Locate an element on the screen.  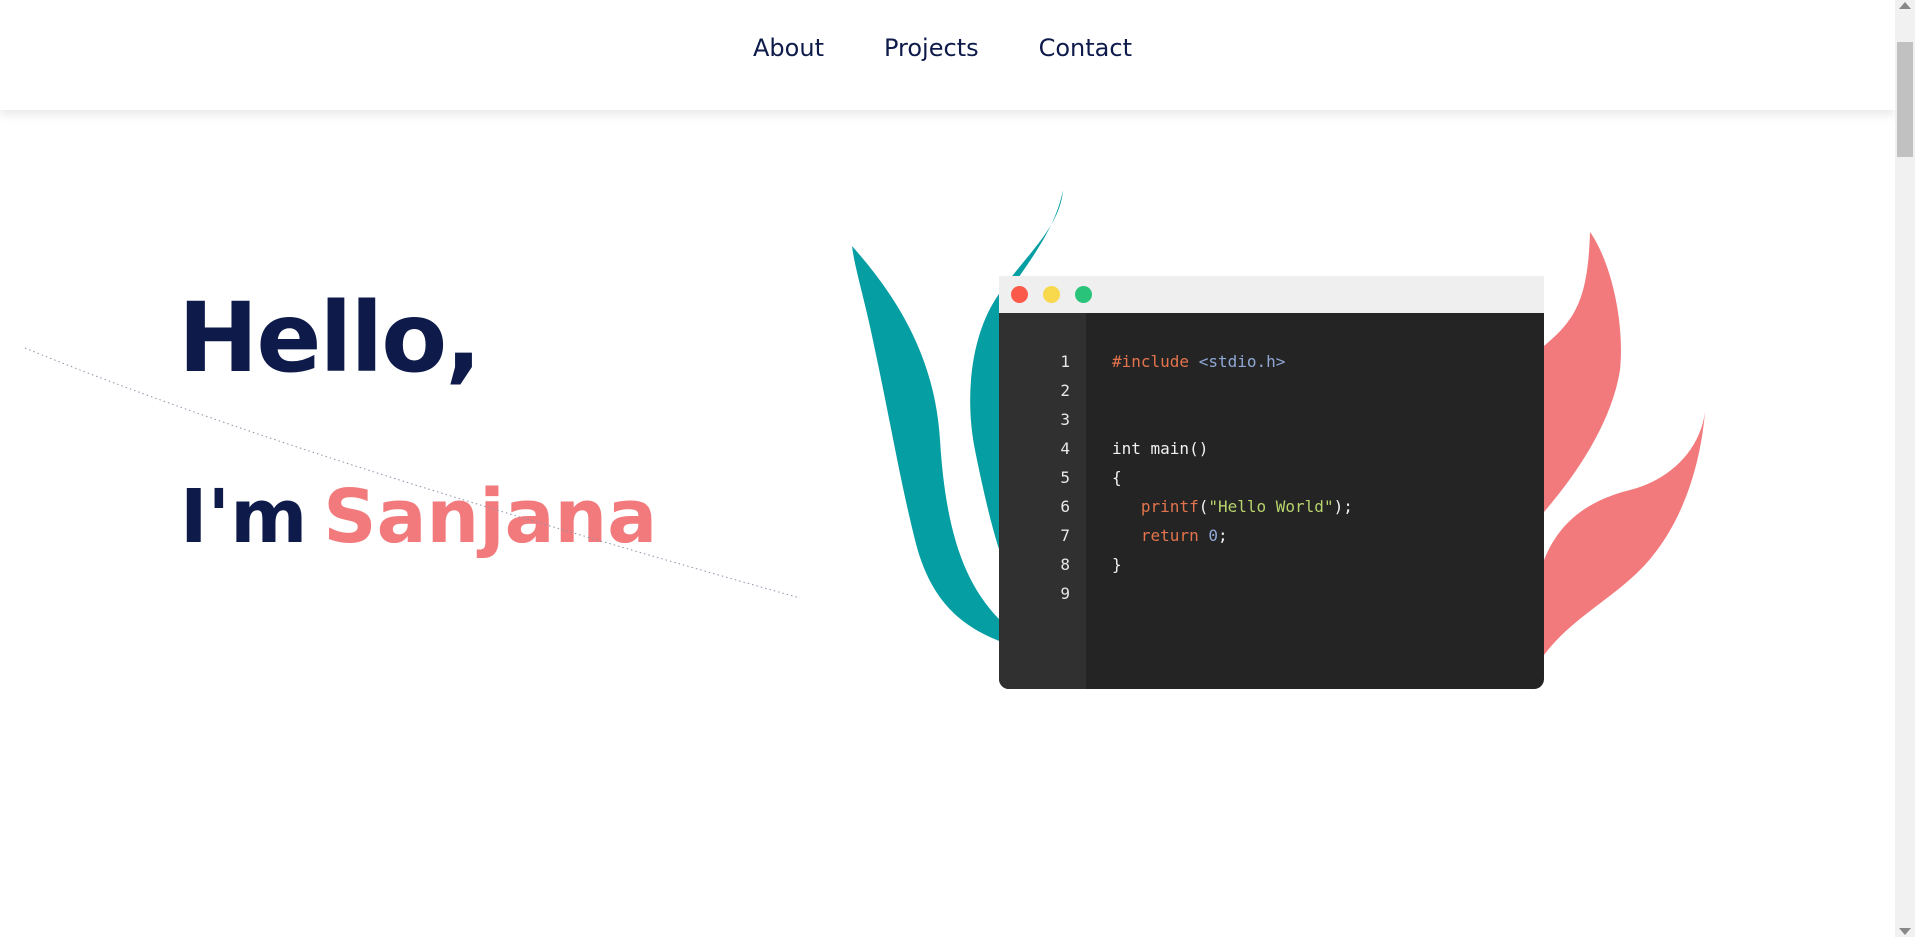
code-text: printf("Hello World"); is located at coordinates (1232, 506).